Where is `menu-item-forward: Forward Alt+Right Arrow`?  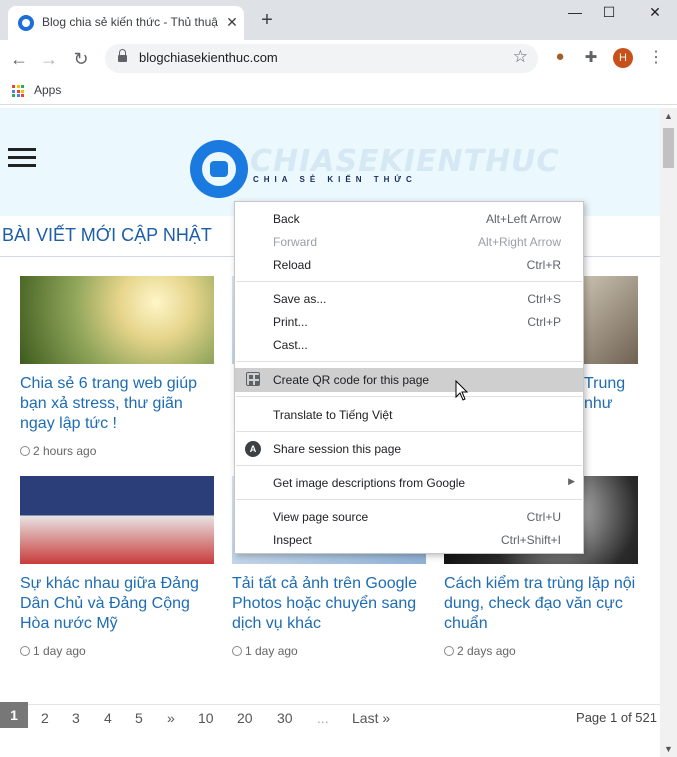 menu-item-forward: Forward Alt+Right Arrow is located at coordinates (409, 242).